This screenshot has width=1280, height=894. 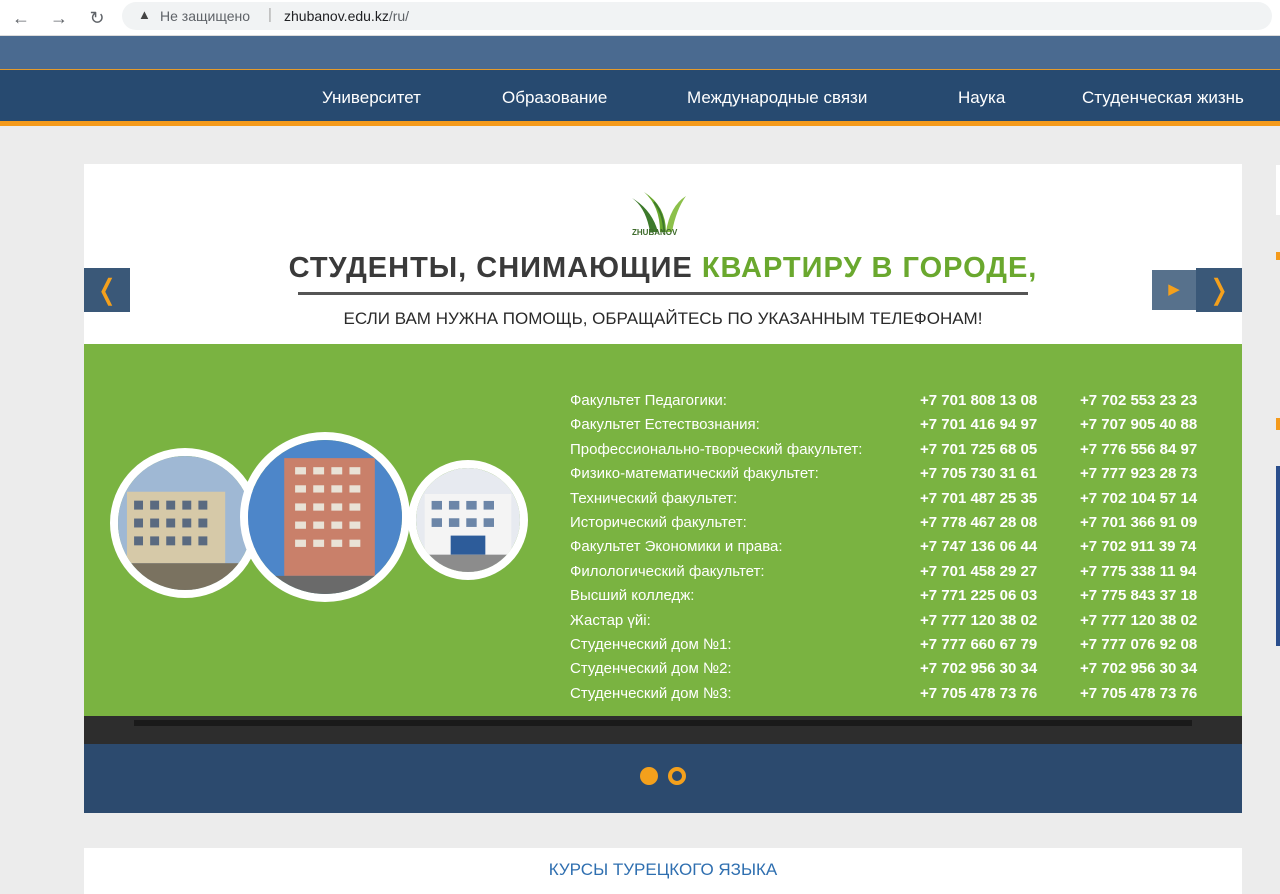 What do you see at coordinates (663, 268) in the screenshot?
I see `slide-headline: СТУДЕНТЫ, СНИМАЮЩИЕ КВАРТИРУ В ГОРОДЕ,` at bounding box center [663, 268].